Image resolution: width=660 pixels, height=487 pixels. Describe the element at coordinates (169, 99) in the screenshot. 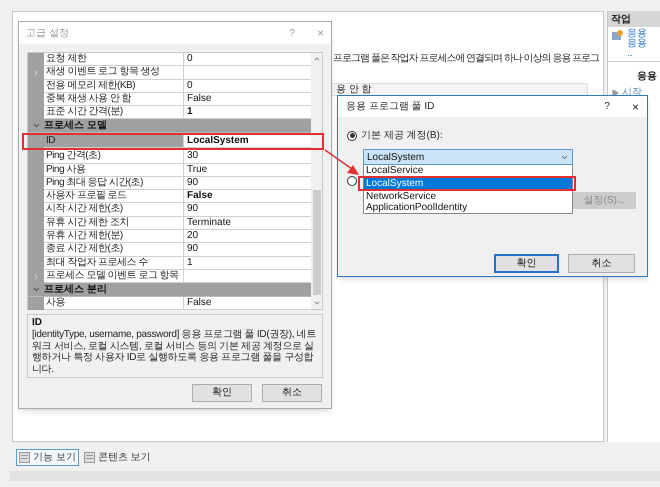

I see `property-row: 중복 재생 사용 안 함 False` at that location.